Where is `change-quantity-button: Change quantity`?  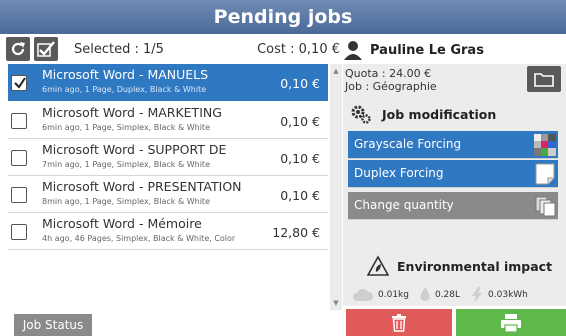 change-quantity-button: Change quantity is located at coordinates (453, 206).